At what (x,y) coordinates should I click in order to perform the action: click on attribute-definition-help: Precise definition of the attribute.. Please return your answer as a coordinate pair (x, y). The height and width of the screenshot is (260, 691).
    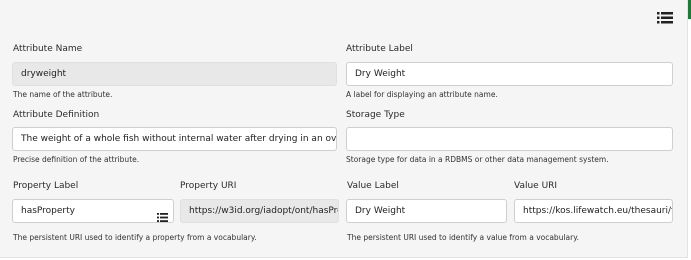
    Looking at the image, I should click on (76, 159).